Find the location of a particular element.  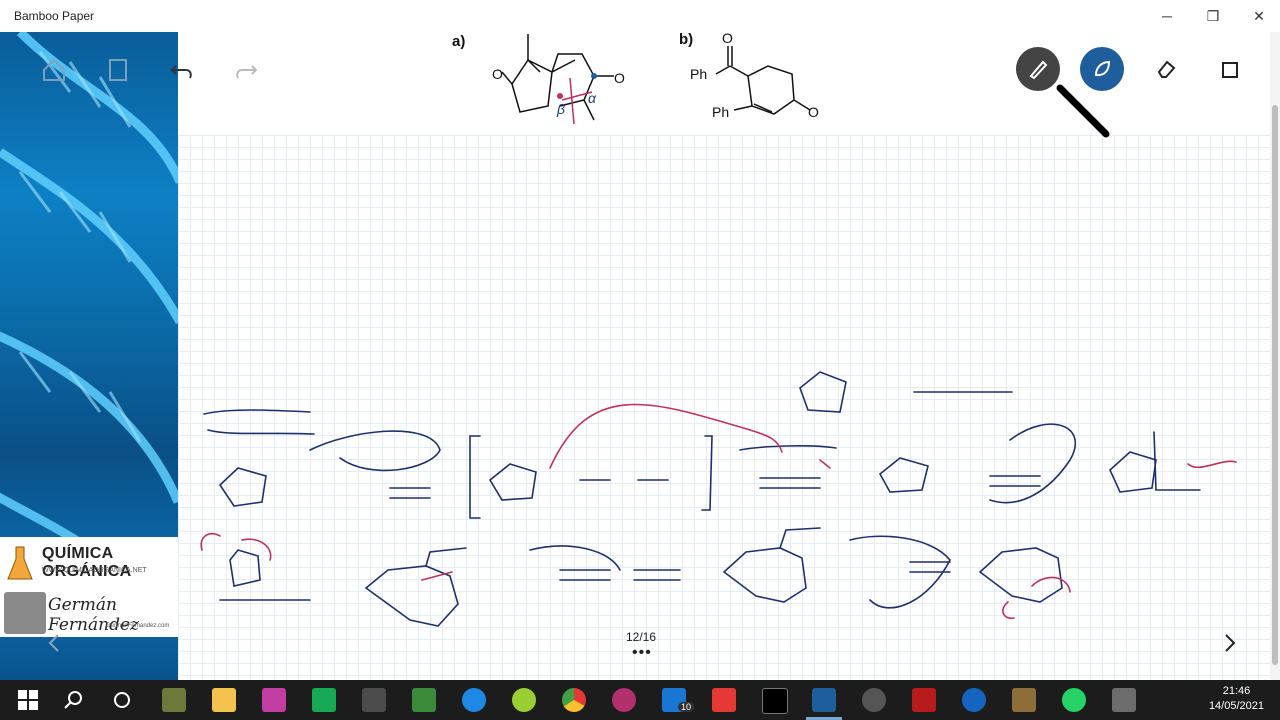

task-app-icon is located at coordinates (174, 700).